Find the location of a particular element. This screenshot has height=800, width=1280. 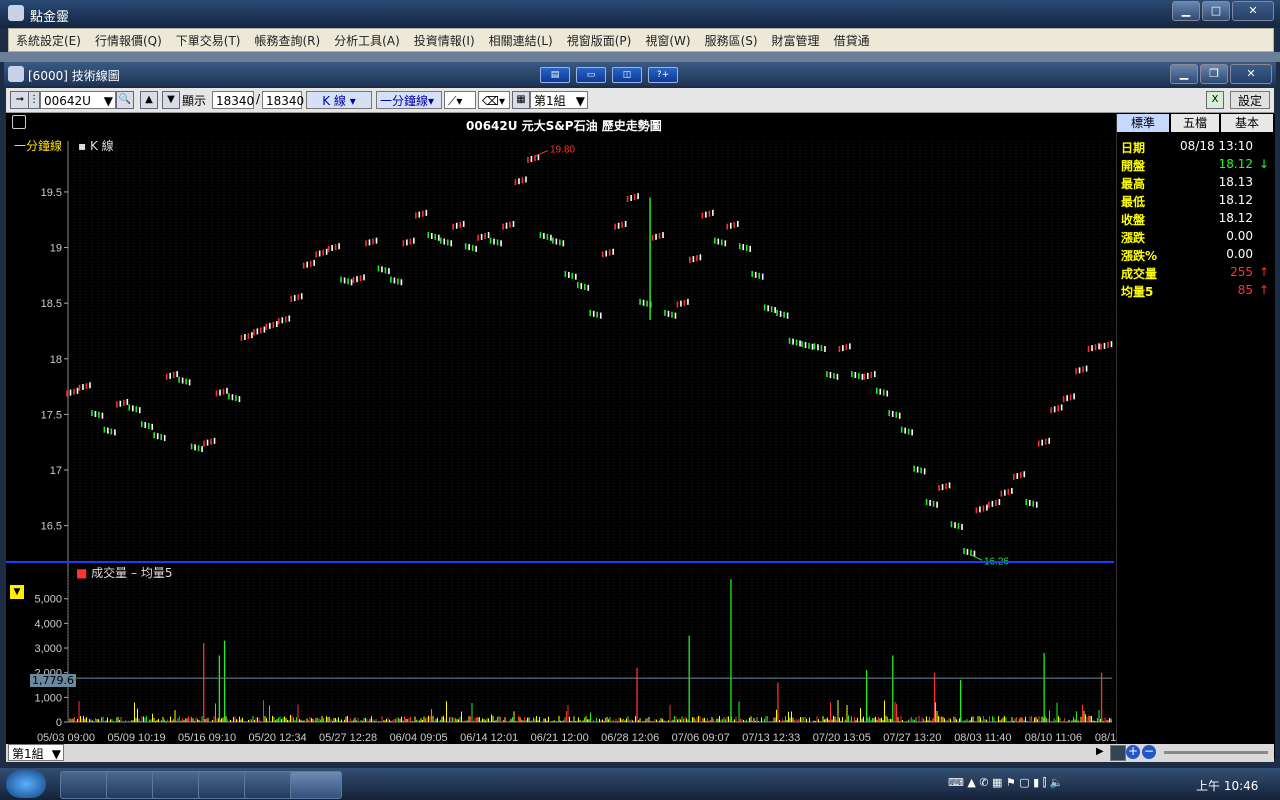

group-value: 第1組 is located at coordinates (550, 101).